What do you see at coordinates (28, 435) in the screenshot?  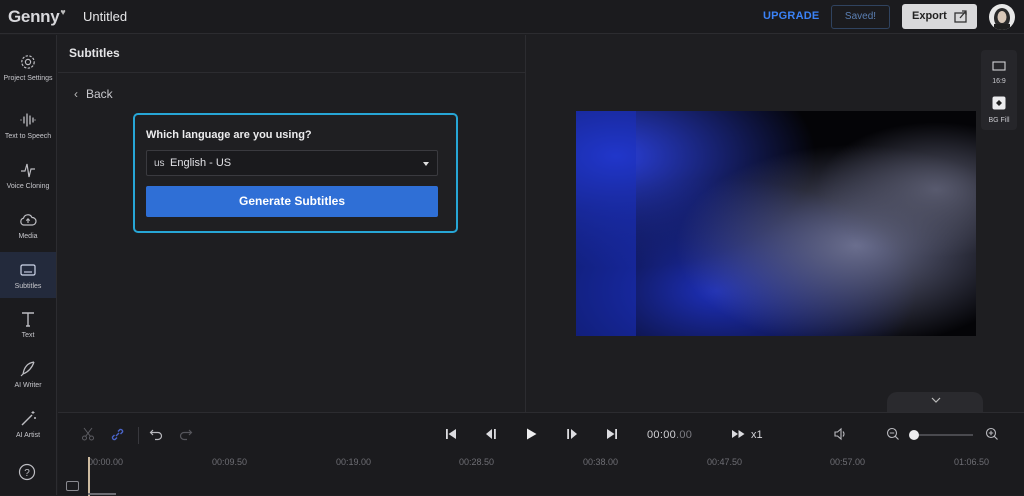 I see `sidebar-item-label: AI Artist` at bounding box center [28, 435].